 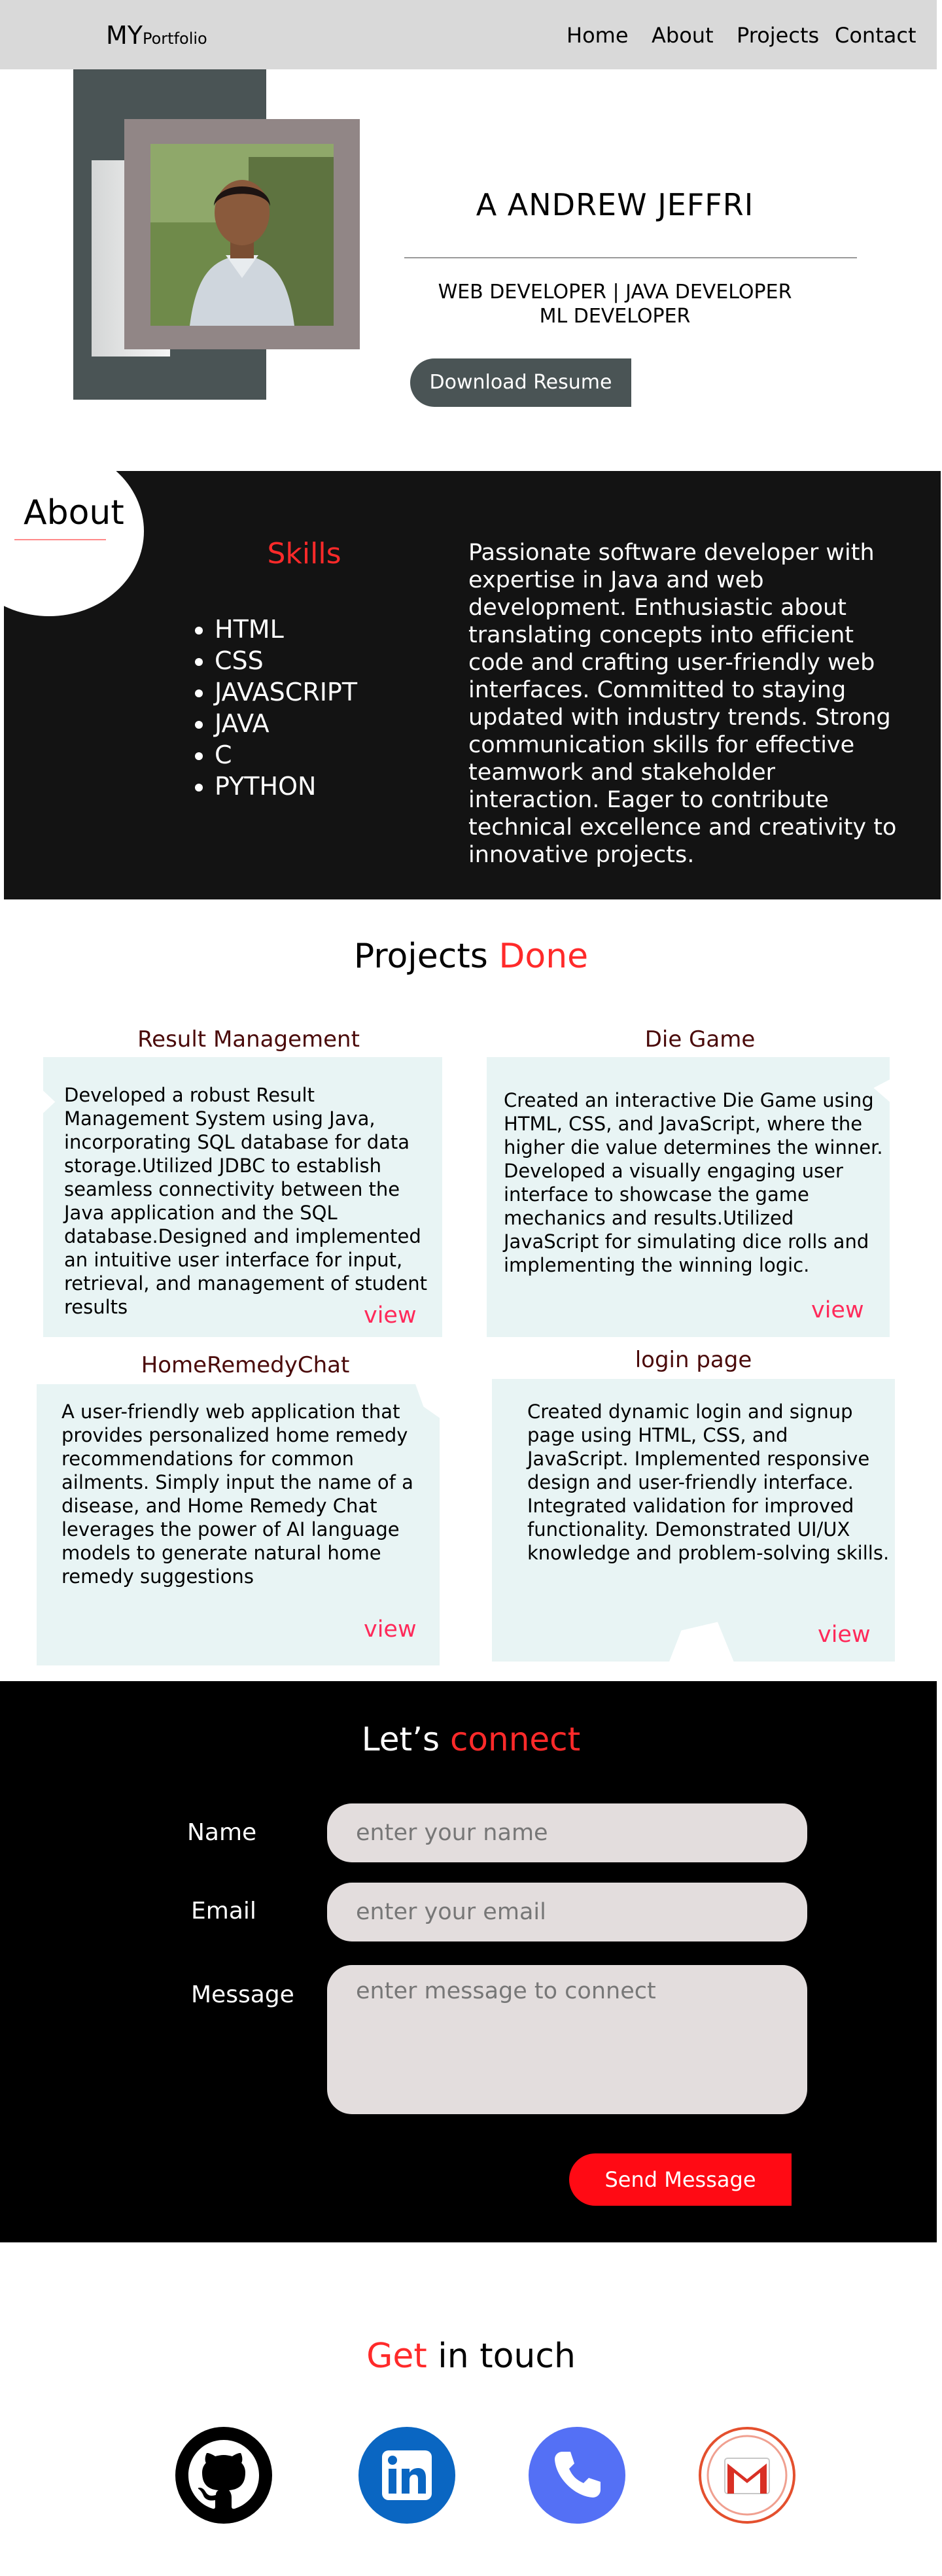 I want to click on name-label: Name, so click(x=222, y=1832).